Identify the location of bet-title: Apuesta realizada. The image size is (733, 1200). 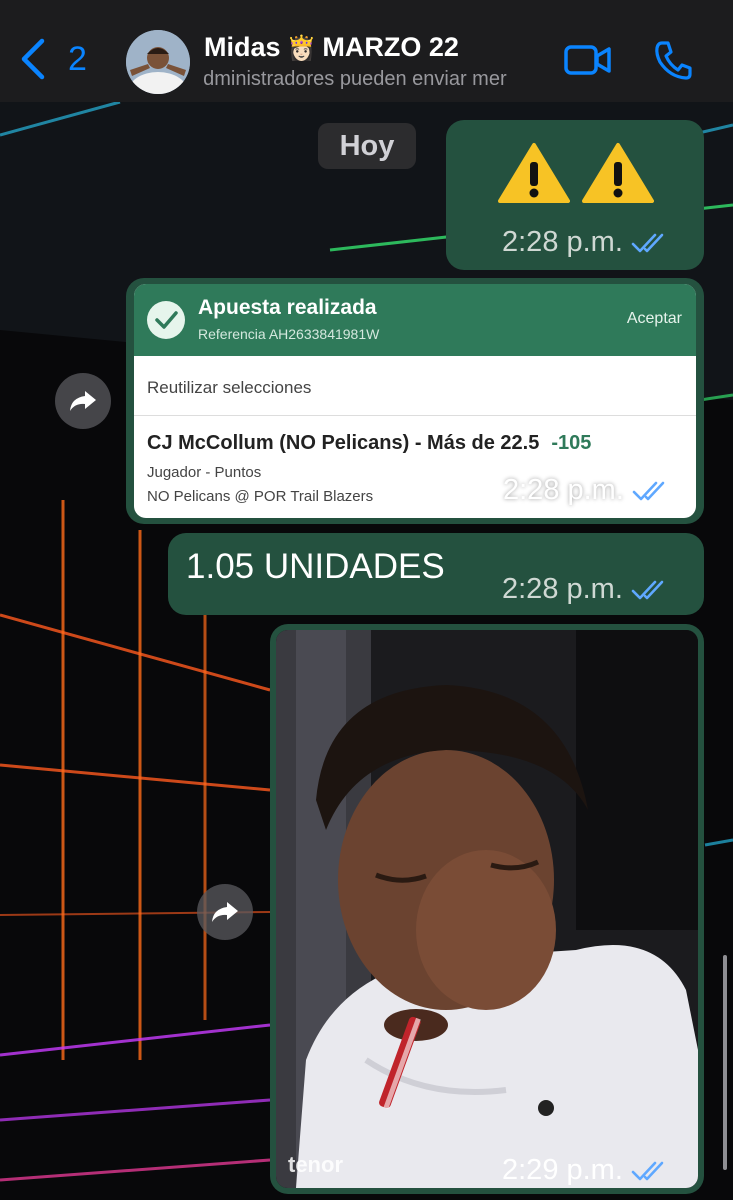
(287, 307).